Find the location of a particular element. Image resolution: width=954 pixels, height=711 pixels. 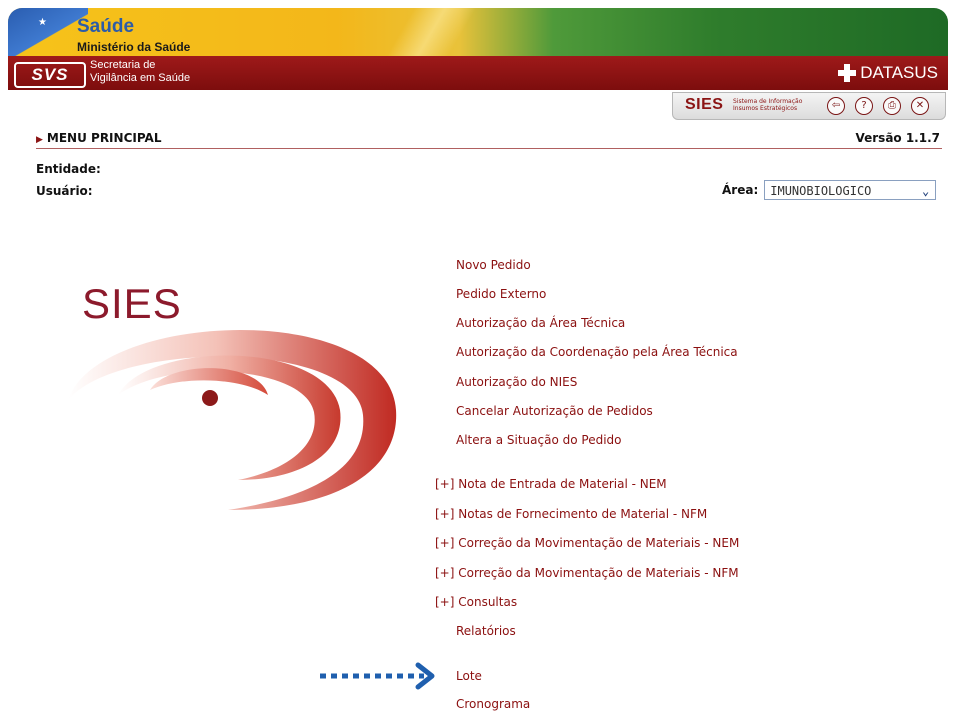

entidade-label: Entidade: is located at coordinates (68, 169).